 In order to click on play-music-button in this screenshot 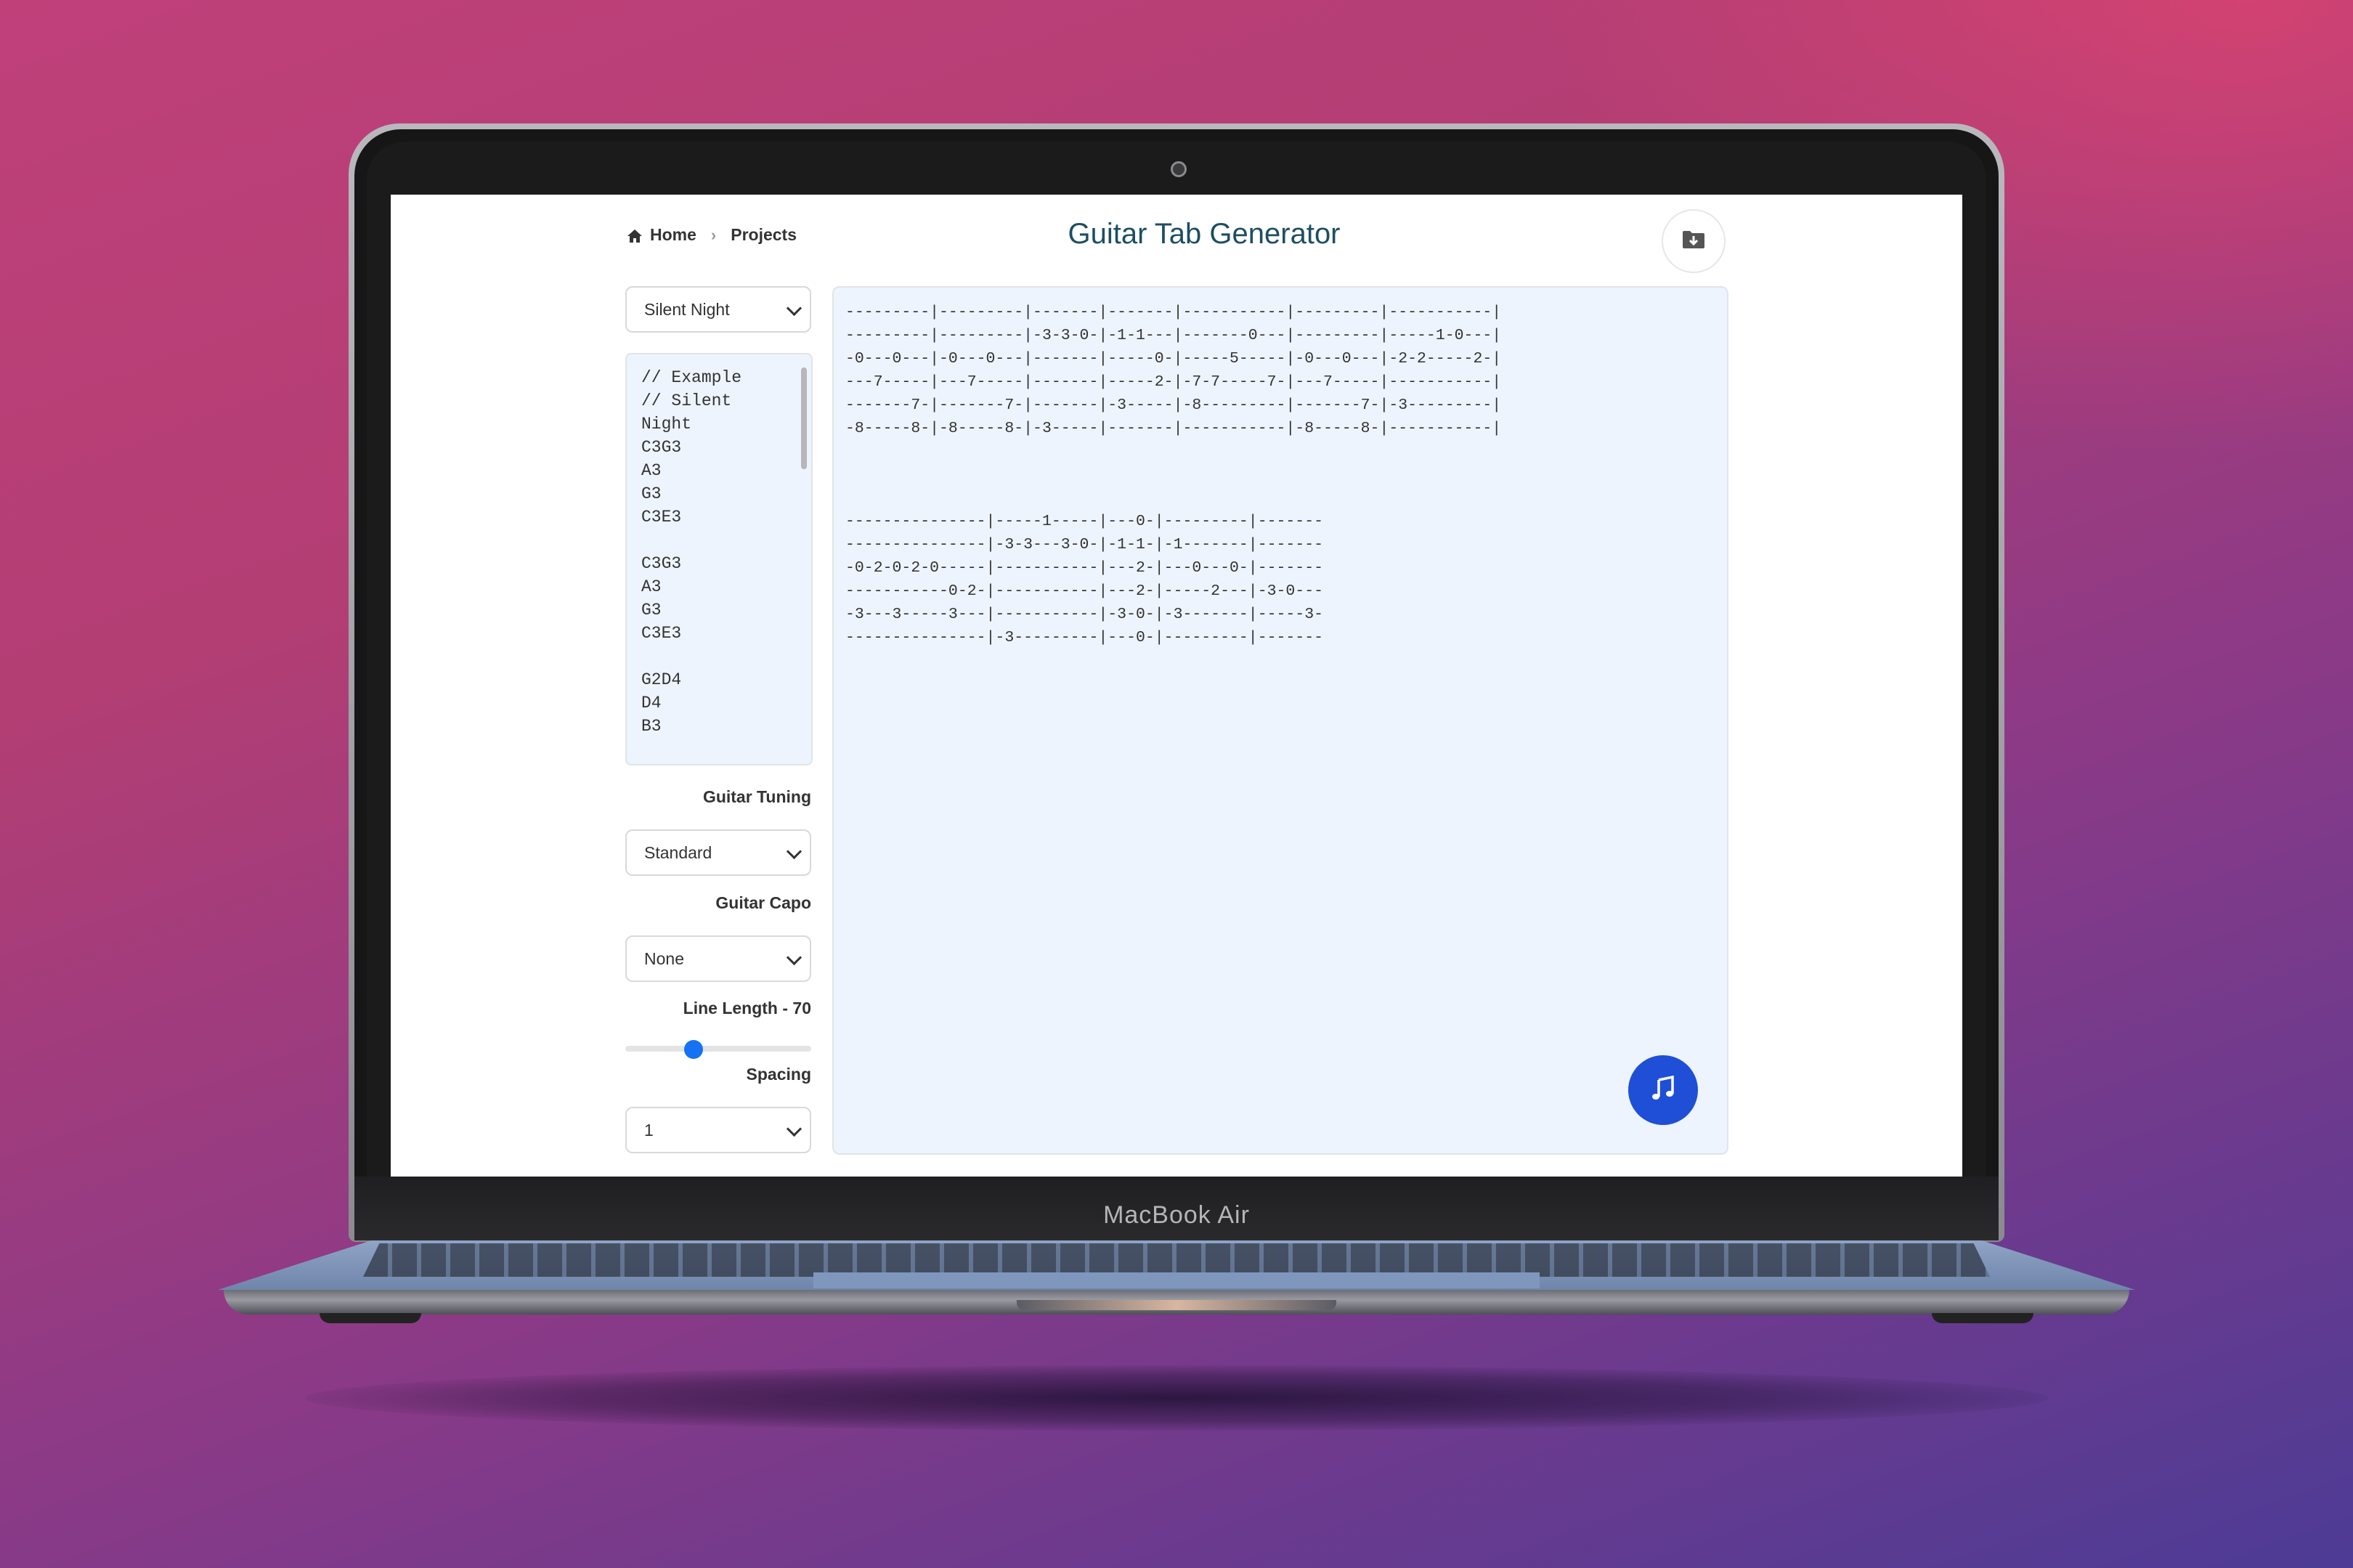, I will do `click(1663, 1090)`.